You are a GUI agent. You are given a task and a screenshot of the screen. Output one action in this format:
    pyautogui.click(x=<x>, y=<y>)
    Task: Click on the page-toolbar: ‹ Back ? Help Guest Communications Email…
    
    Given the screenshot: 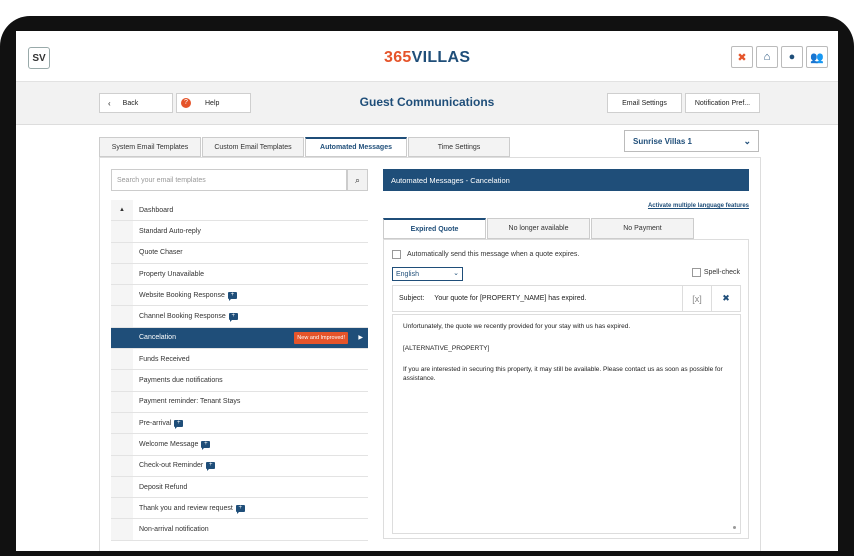 What is the action you would take?
    pyautogui.click(x=427, y=103)
    